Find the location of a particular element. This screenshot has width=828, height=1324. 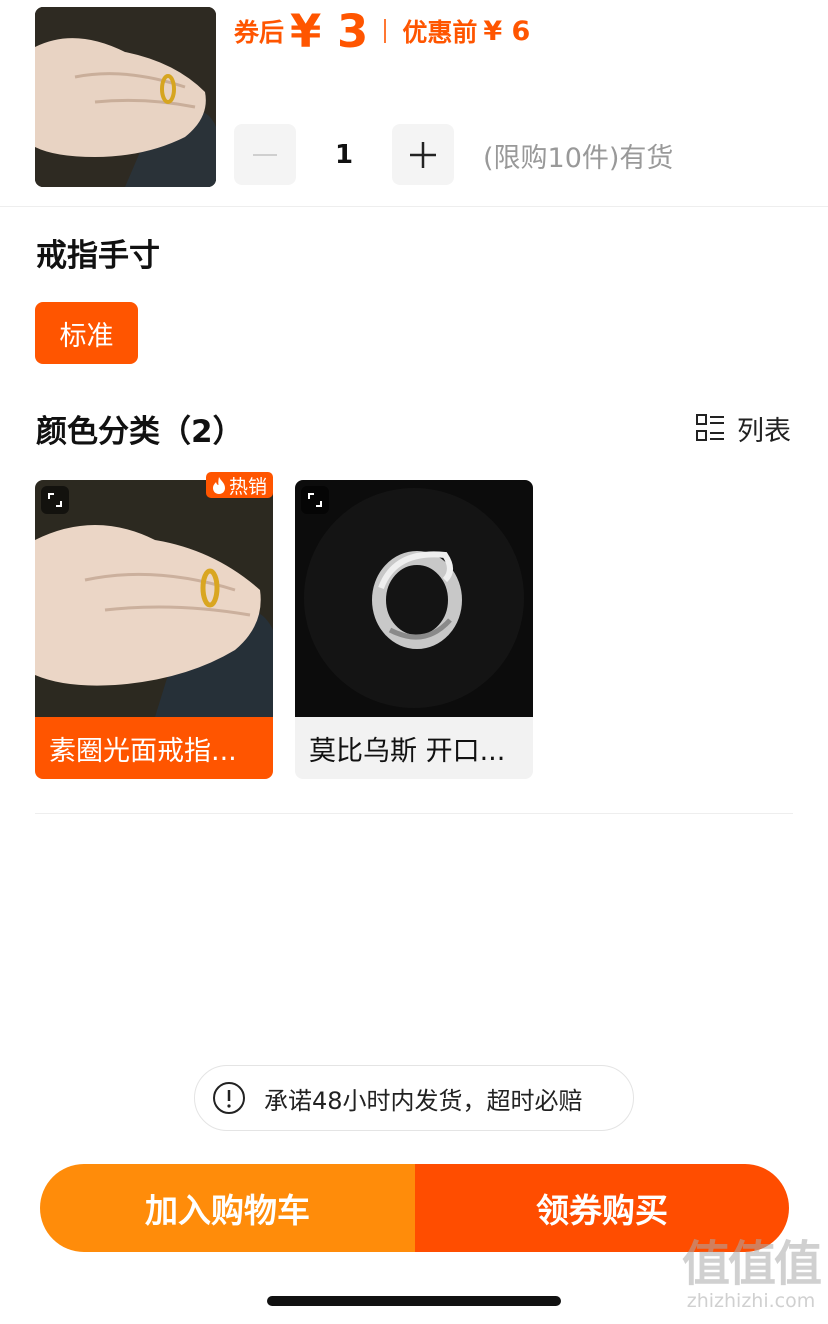

decrease-quantity-button is located at coordinates (265, 154).